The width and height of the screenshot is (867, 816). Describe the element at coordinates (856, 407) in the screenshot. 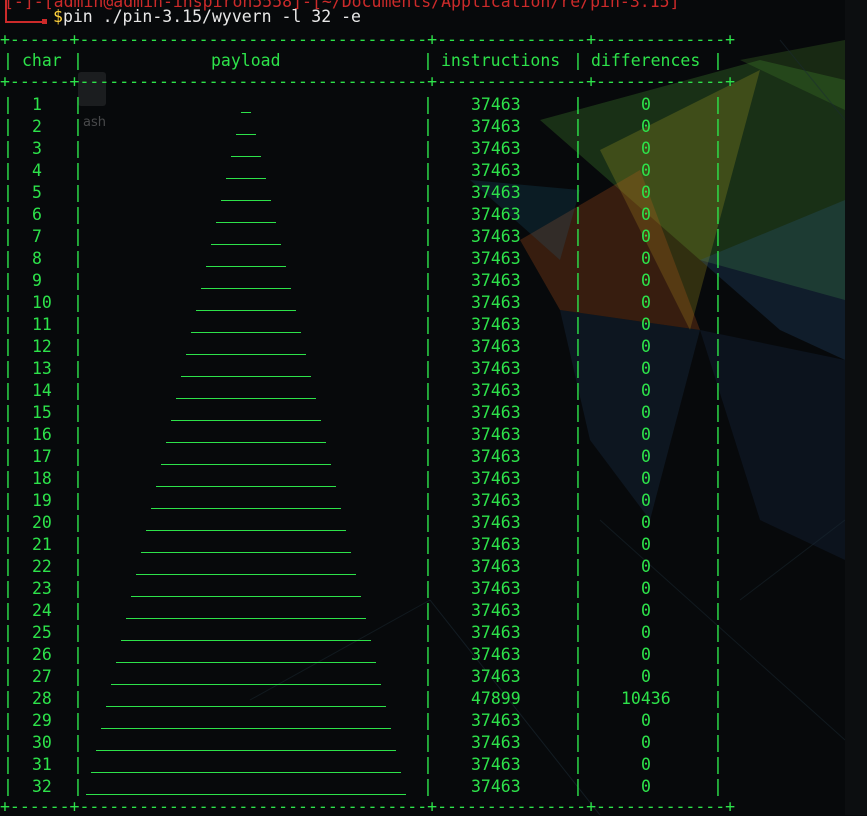

I see `terminal-scrollbar` at that location.